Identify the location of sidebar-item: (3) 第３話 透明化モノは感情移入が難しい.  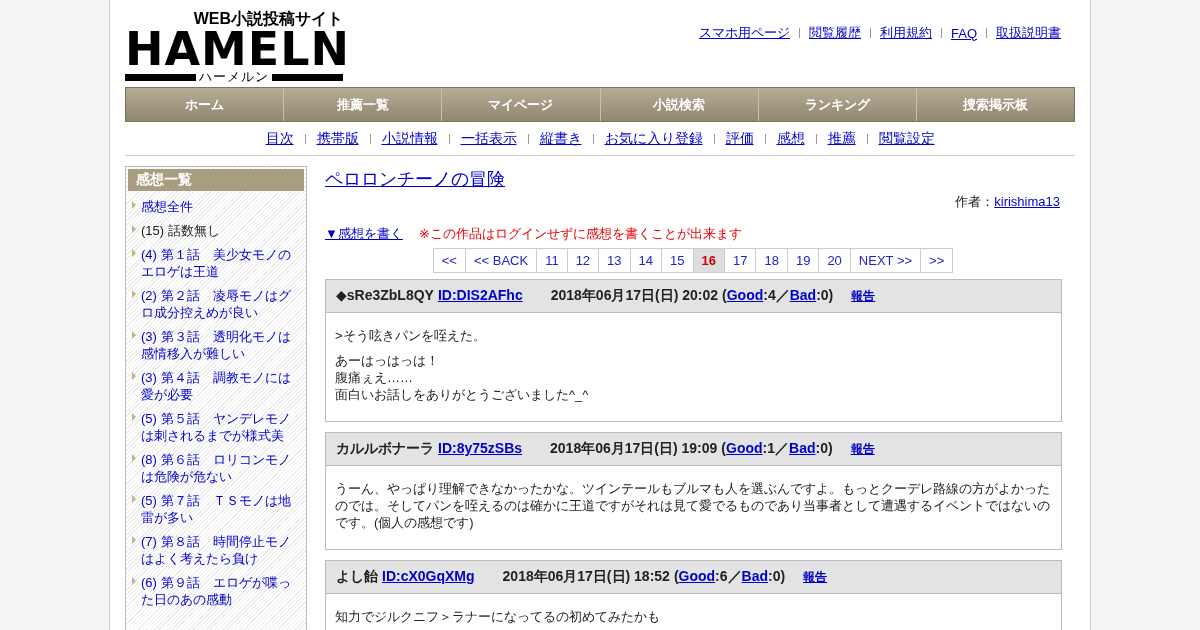
(220, 345).